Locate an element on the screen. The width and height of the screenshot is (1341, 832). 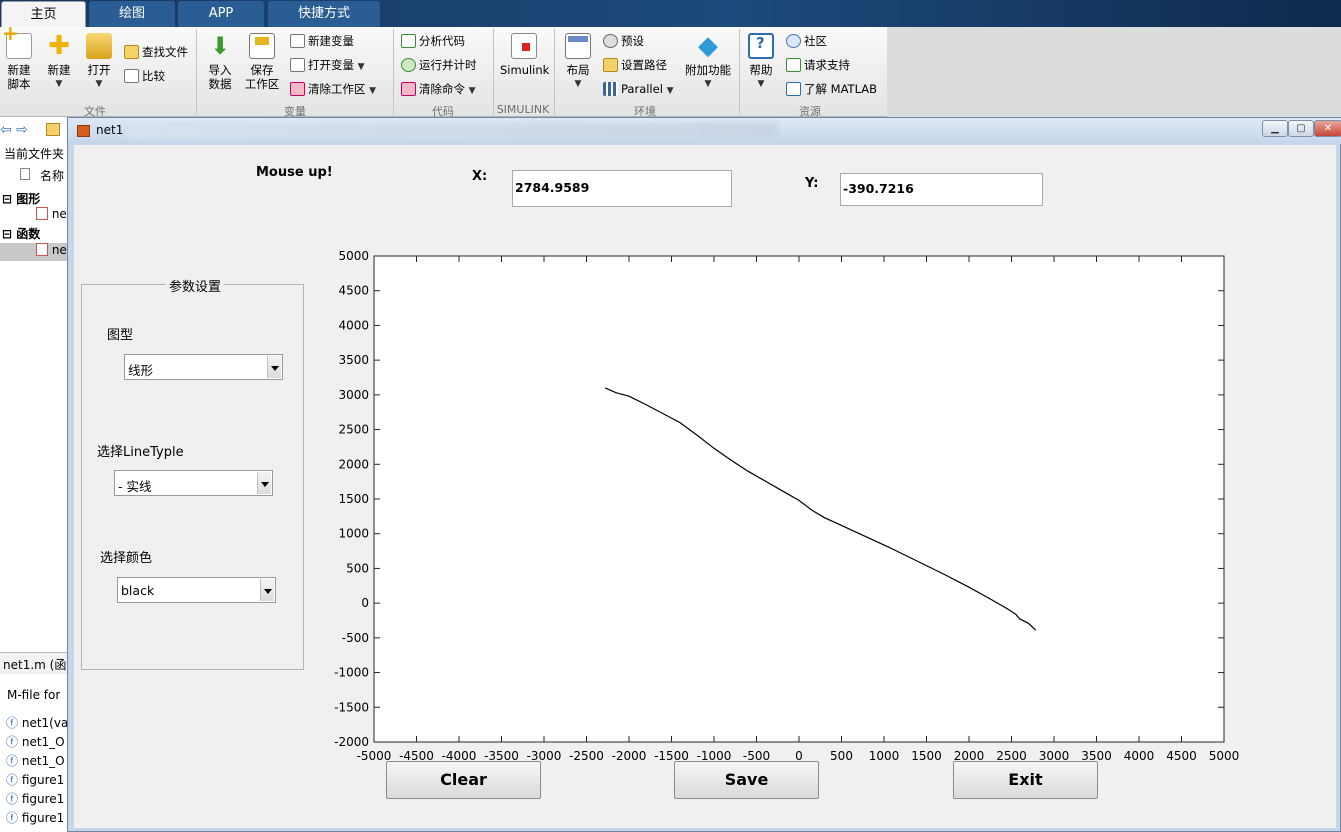
x-tick-label: -2000 is located at coordinates (629, 756).